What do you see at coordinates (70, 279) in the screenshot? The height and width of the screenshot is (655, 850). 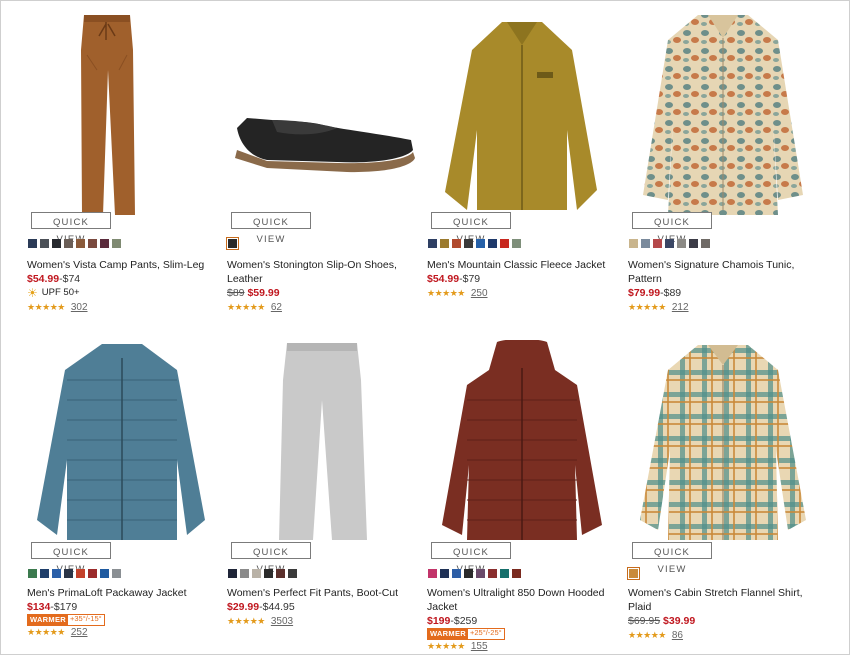 I see `price-range-end: -$74` at bounding box center [70, 279].